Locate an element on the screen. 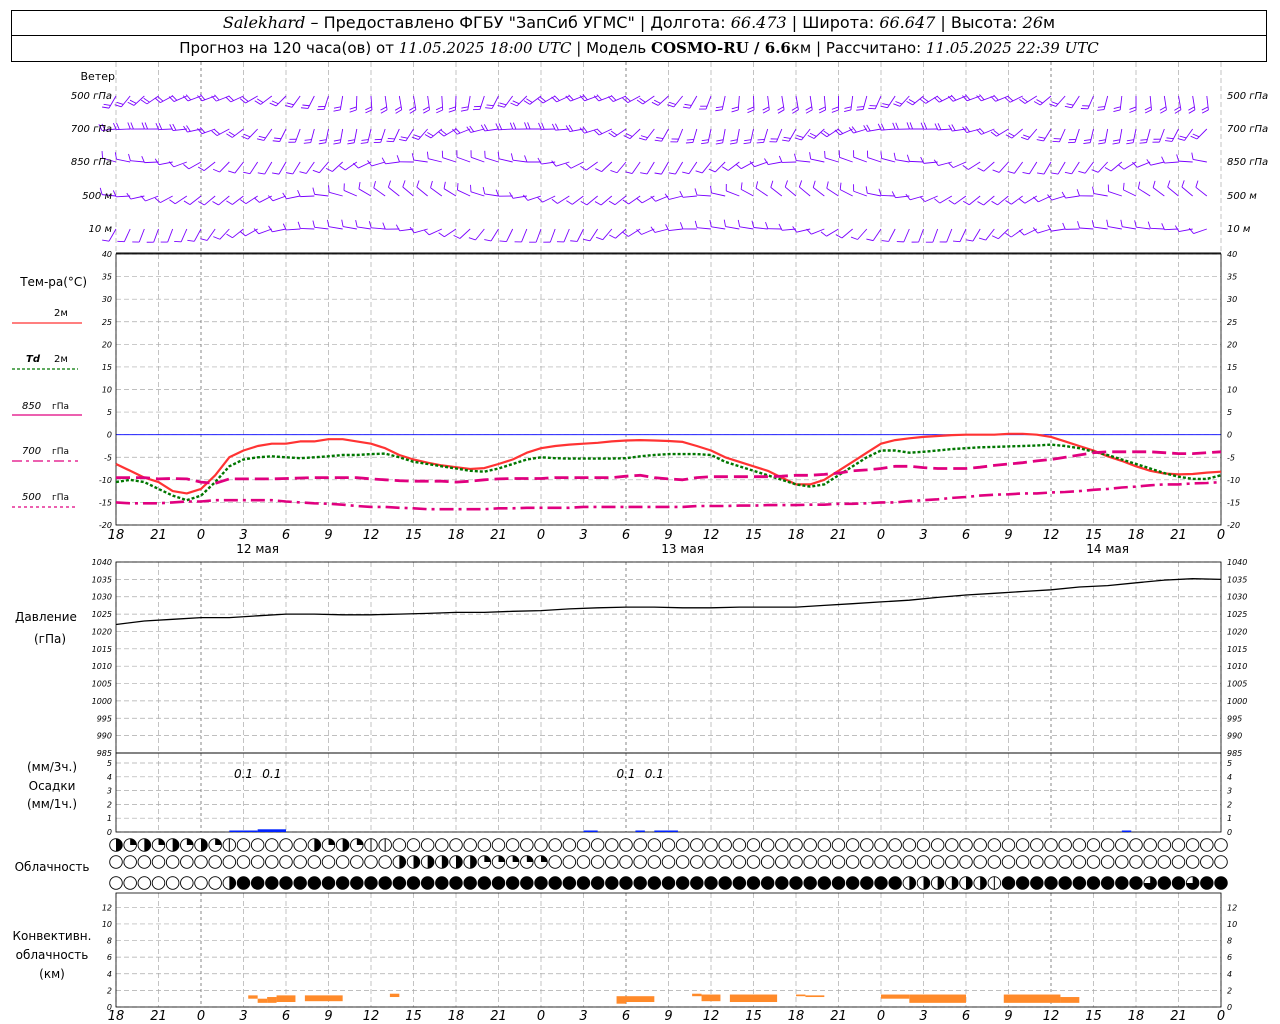  bottom-time-tick-label: 15 is located at coordinates (1093, 1016).